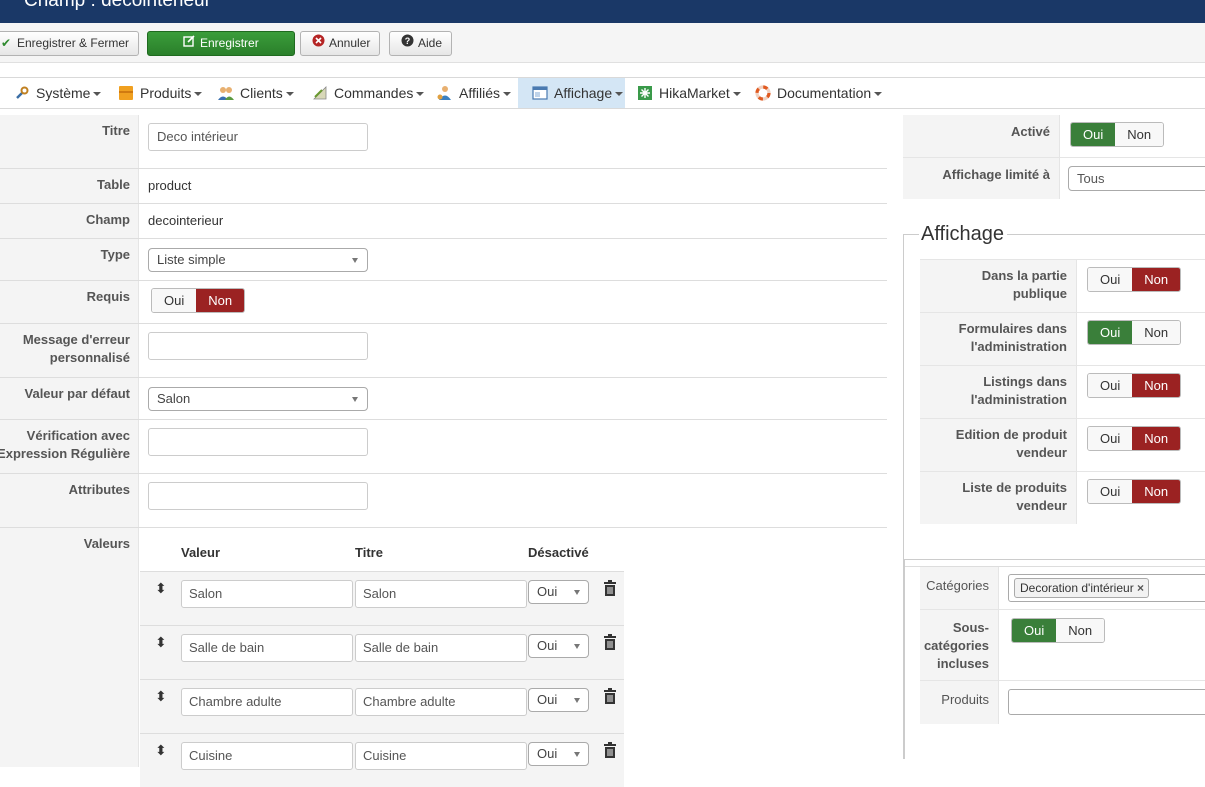 This screenshot has height=787, width=1205. What do you see at coordinates (1054, 178) in the screenshot?
I see `row-limit: Affichage limité à Tous` at bounding box center [1054, 178].